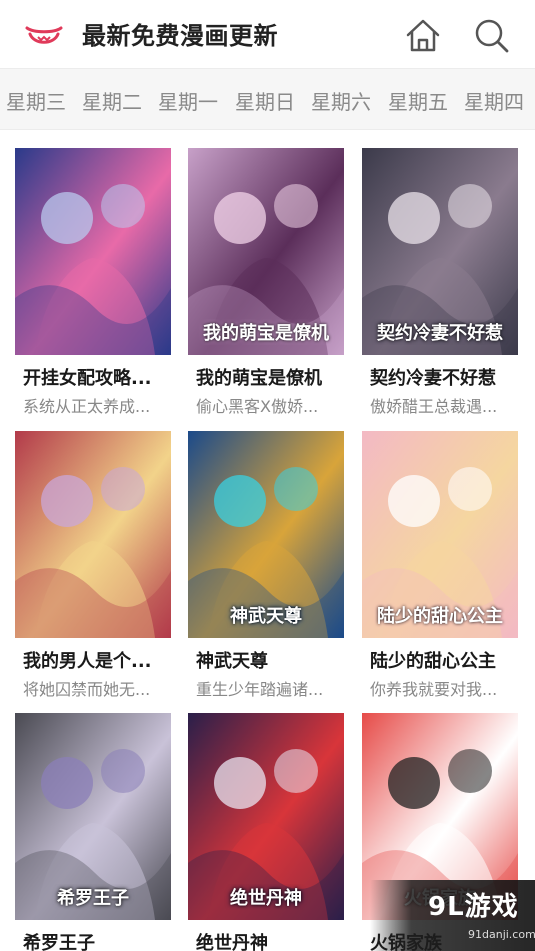 Image resolution: width=535 pixels, height=951 pixels. I want to click on comic-cover-title: 契约冷妻不好惹, so click(440, 333).